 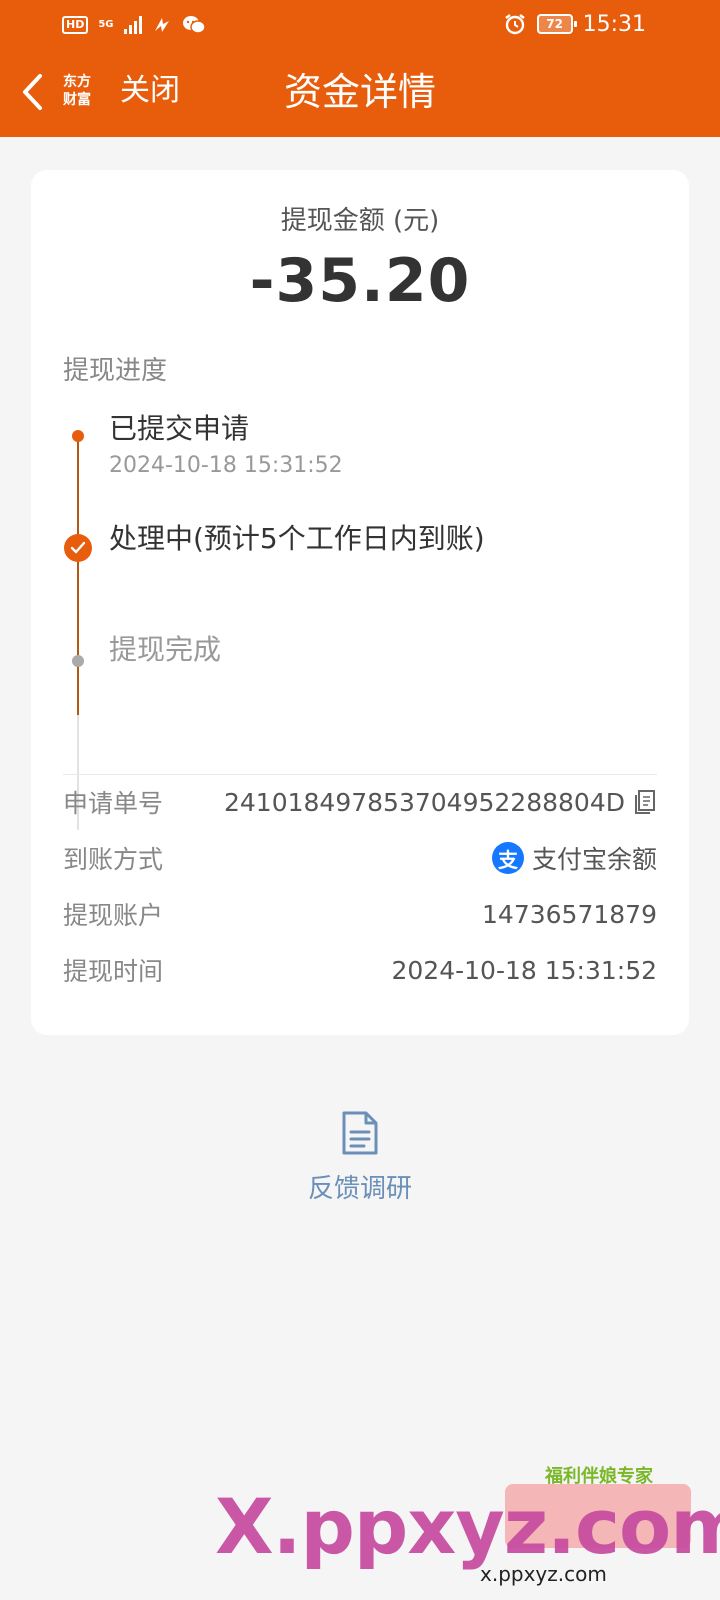 I want to click on chevron-left-icon, so click(x=32, y=92).